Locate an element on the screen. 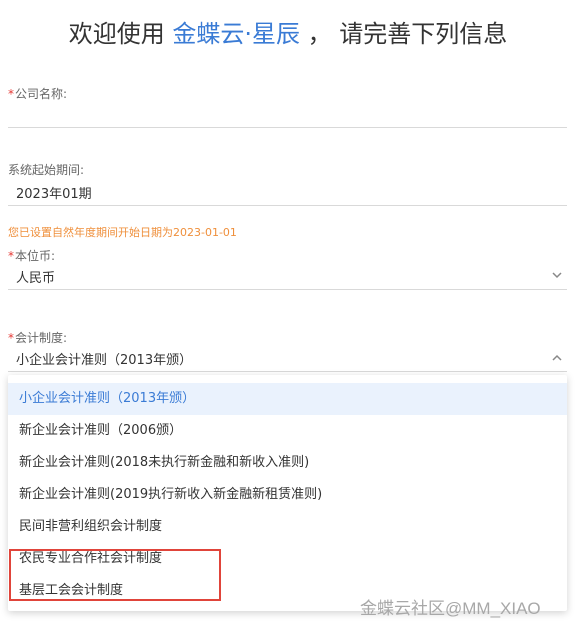  page-title: 欢迎使用 金蝶云·星辰 ， 请完善下列信息 is located at coordinates (288, 31).